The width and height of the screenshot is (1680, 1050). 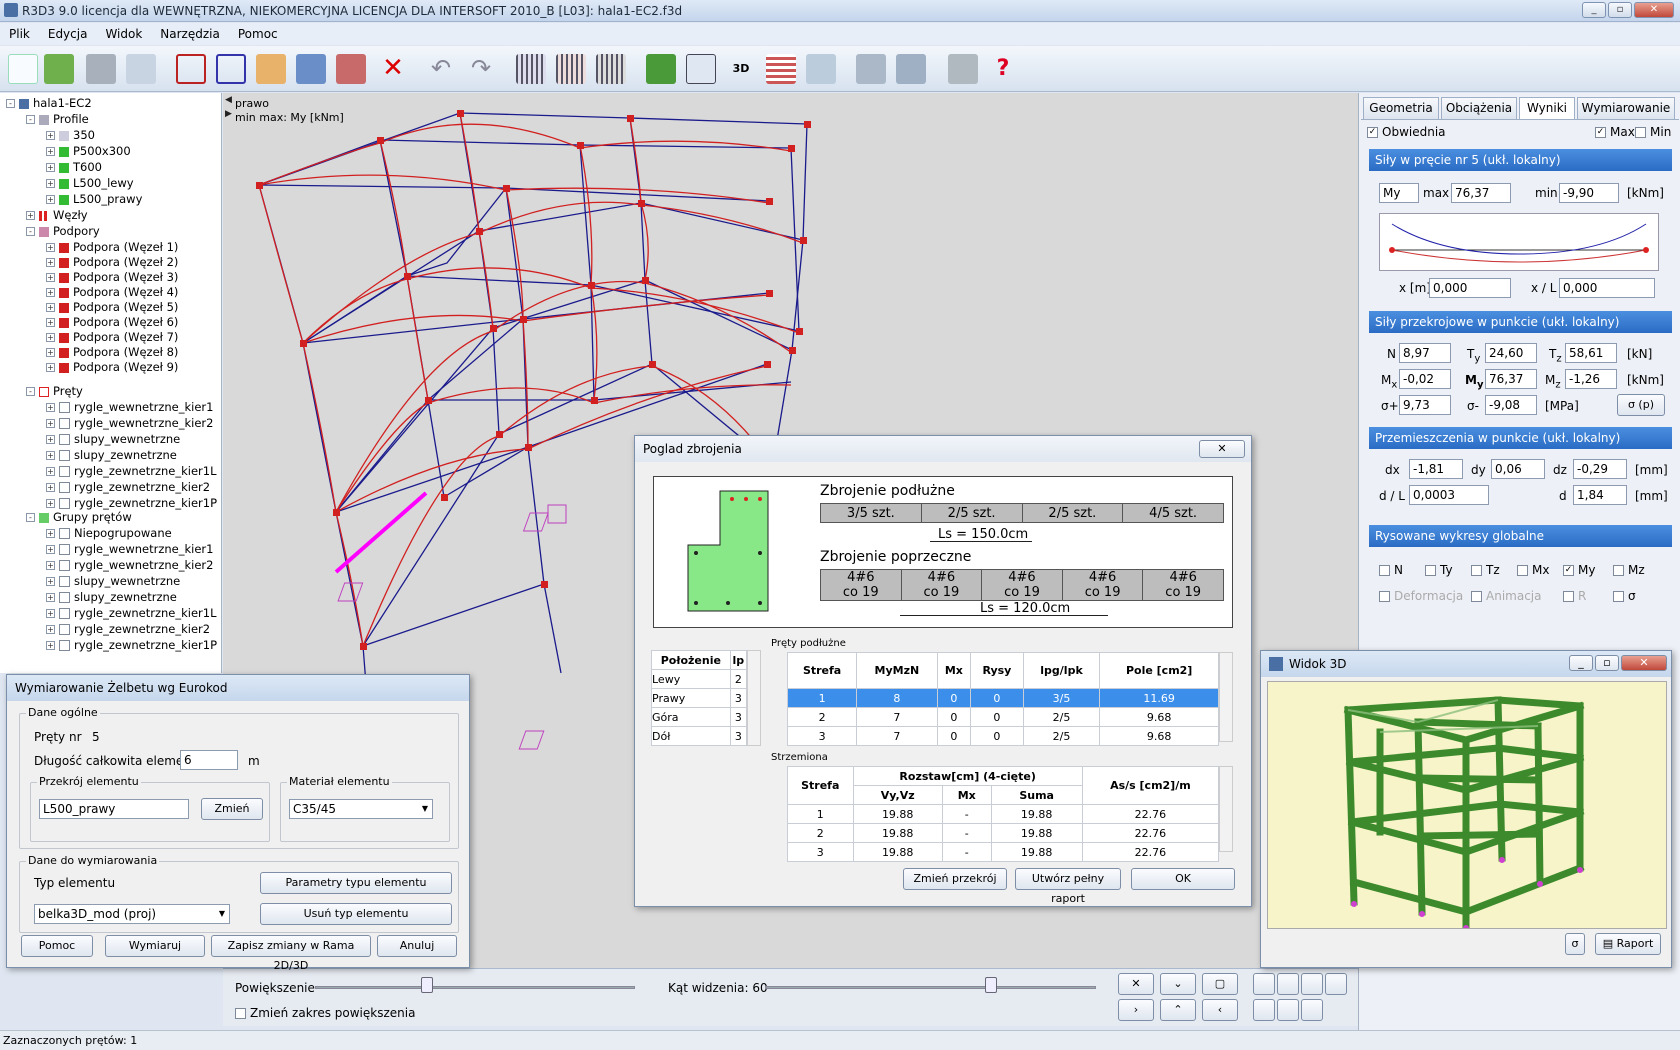 I want to click on nav-lock-icon: ▢, so click(x=1220, y=984).